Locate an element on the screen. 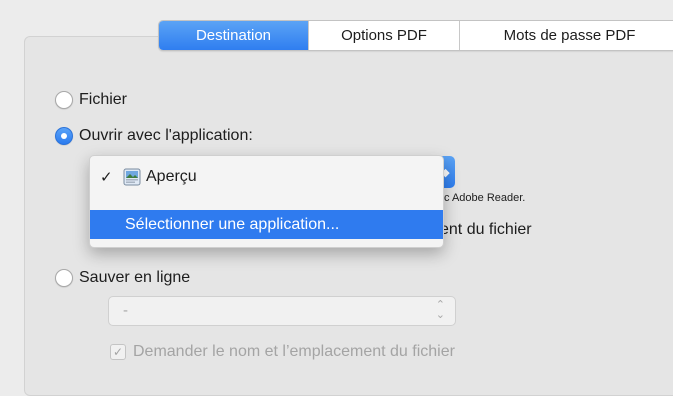  fichier-radio is located at coordinates (64, 100).